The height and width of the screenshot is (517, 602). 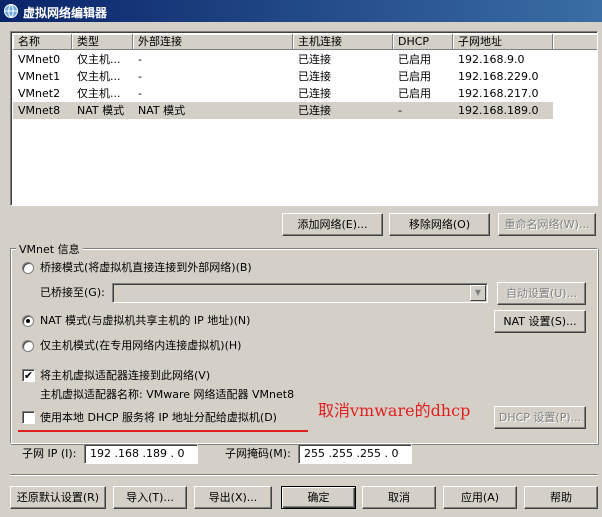 I want to click on cell-subnet: 192.168.217.0, so click(x=498, y=93).